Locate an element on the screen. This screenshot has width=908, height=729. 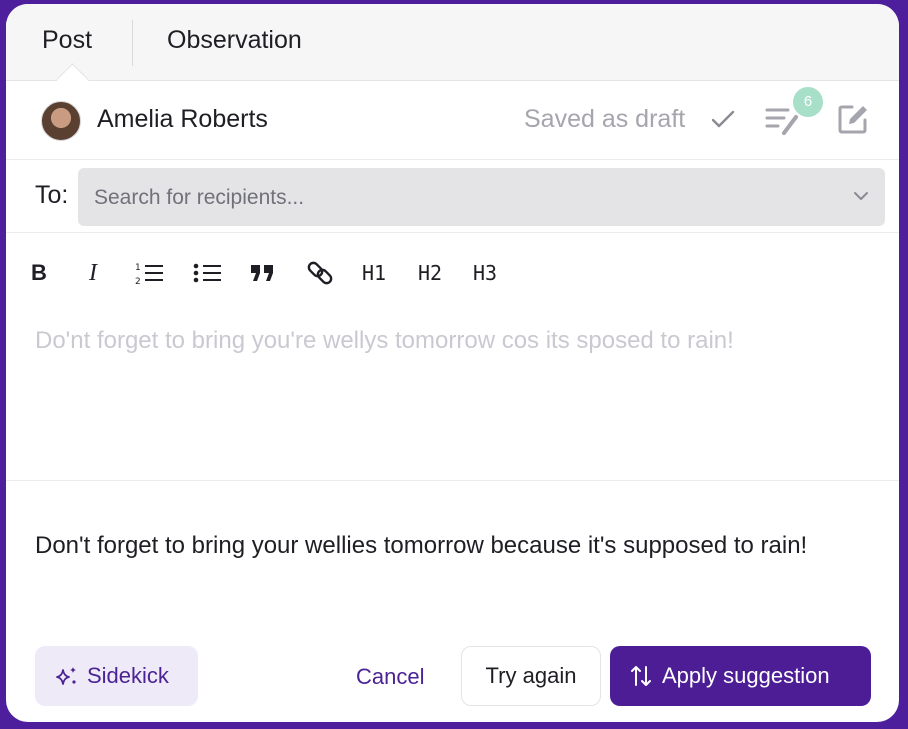
ordered-list-button: 1 2 is located at coordinates (150, 273).